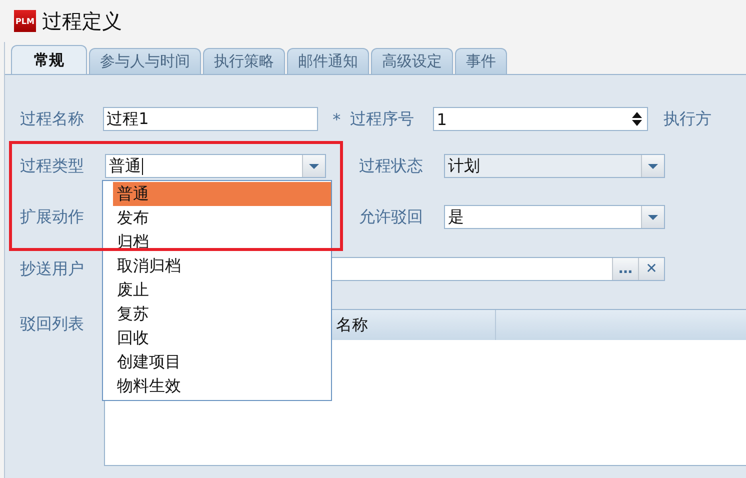  I want to click on process-type-combobox: 普通, so click(215, 166).